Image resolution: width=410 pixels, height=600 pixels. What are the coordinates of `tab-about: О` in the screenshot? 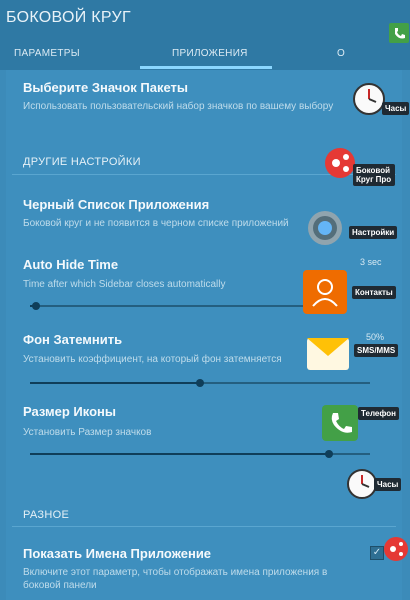 It's located at (341, 53).